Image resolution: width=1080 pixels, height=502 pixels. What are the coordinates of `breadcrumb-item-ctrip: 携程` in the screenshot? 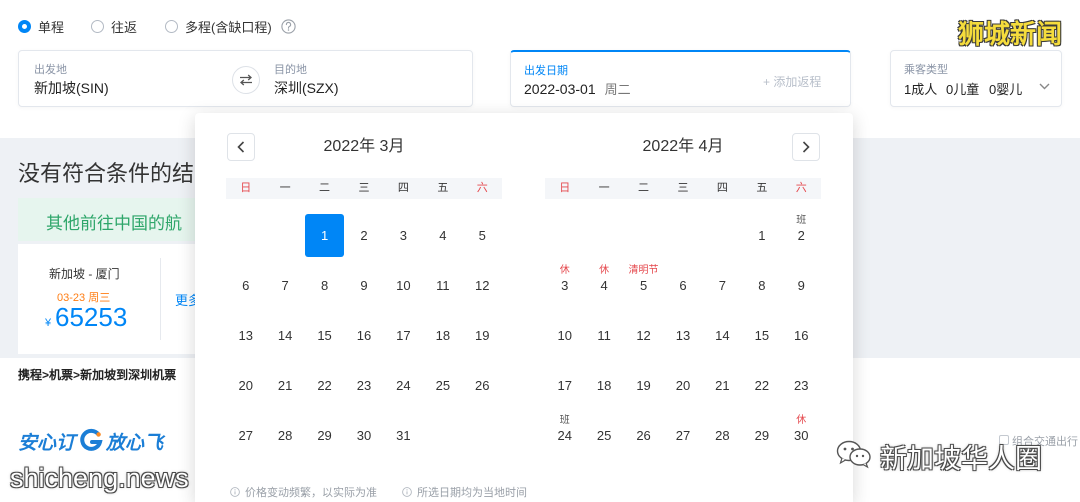 It's located at (30, 375).